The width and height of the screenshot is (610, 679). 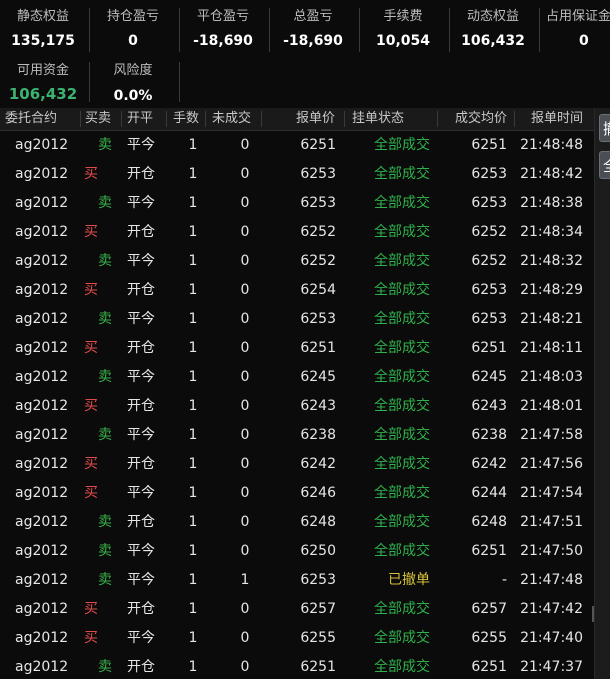 I want to click on column-header-avg-price: 成交均价, so click(x=481, y=119).